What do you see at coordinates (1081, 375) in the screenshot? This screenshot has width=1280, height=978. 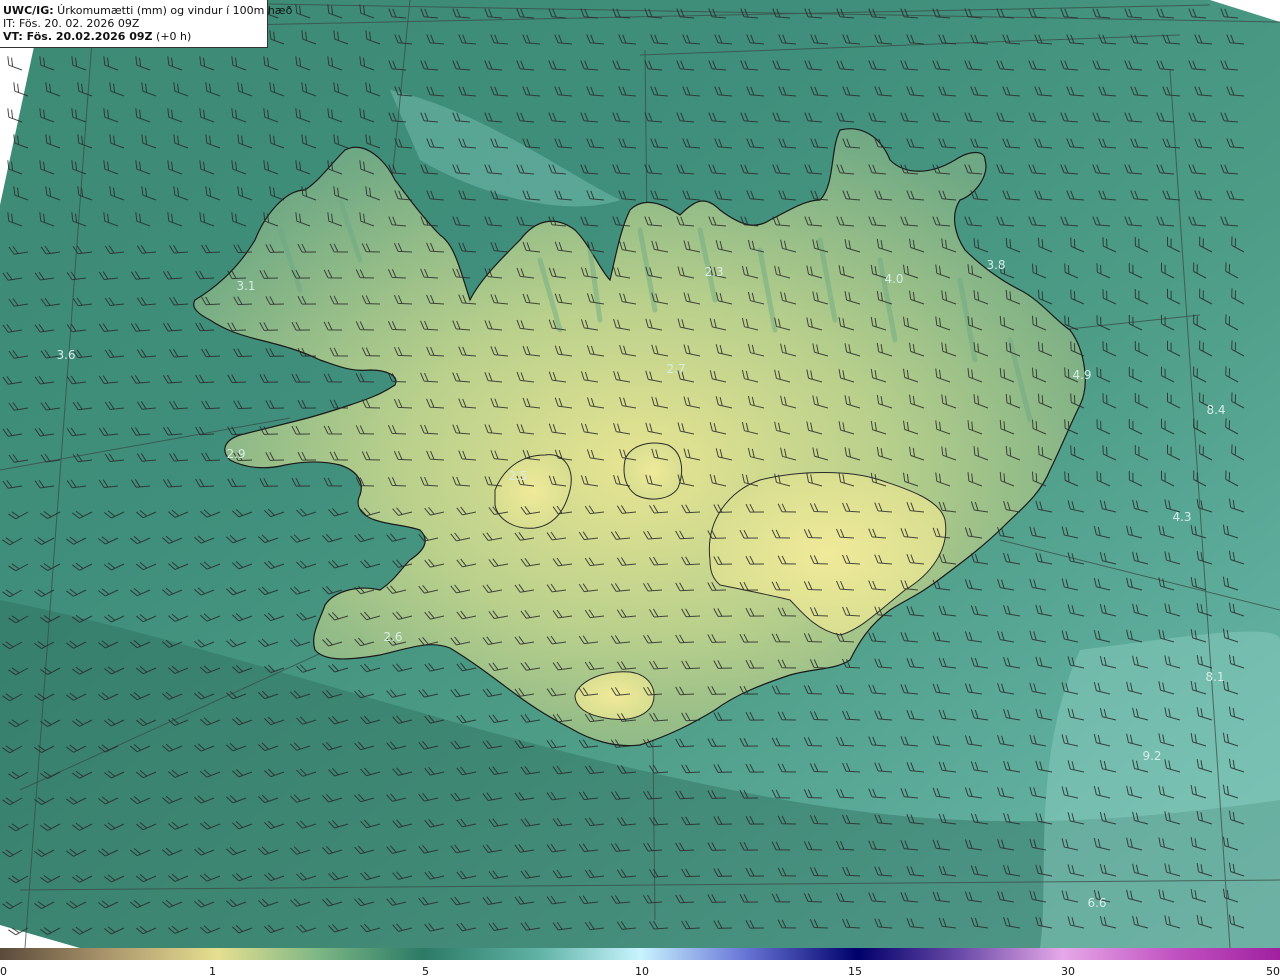 I see `precip-label-6: 4.9` at bounding box center [1081, 375].